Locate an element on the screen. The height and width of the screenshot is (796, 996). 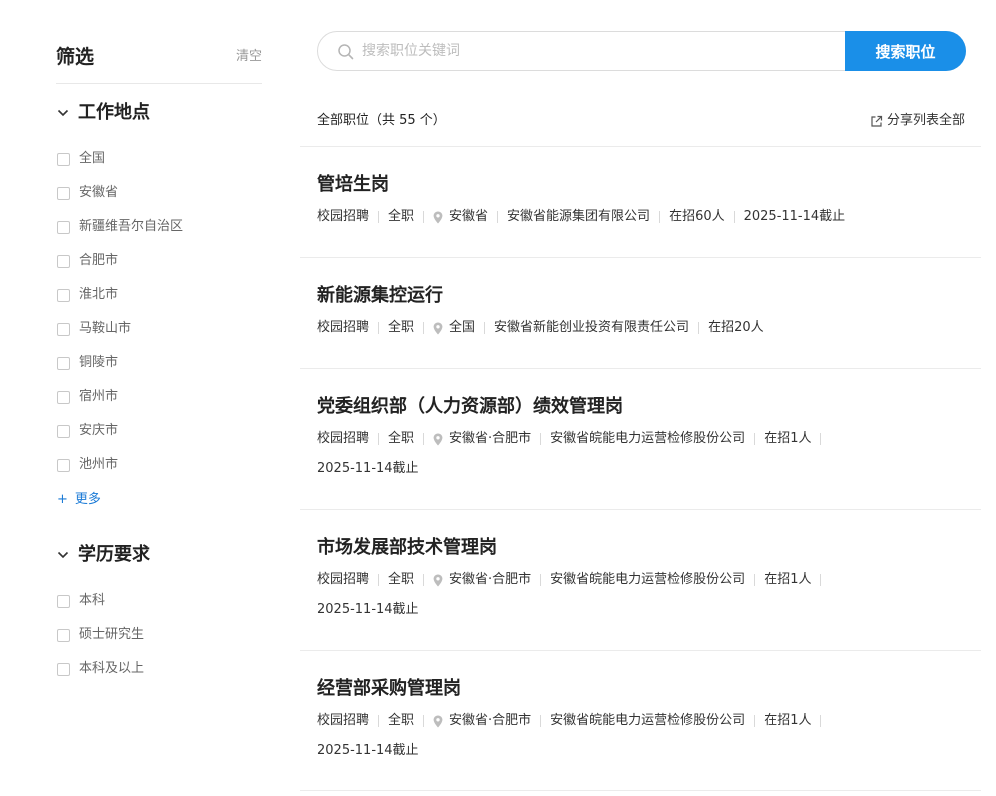
location-option-label: 铜陵市 is located at coordinates (99, 362).